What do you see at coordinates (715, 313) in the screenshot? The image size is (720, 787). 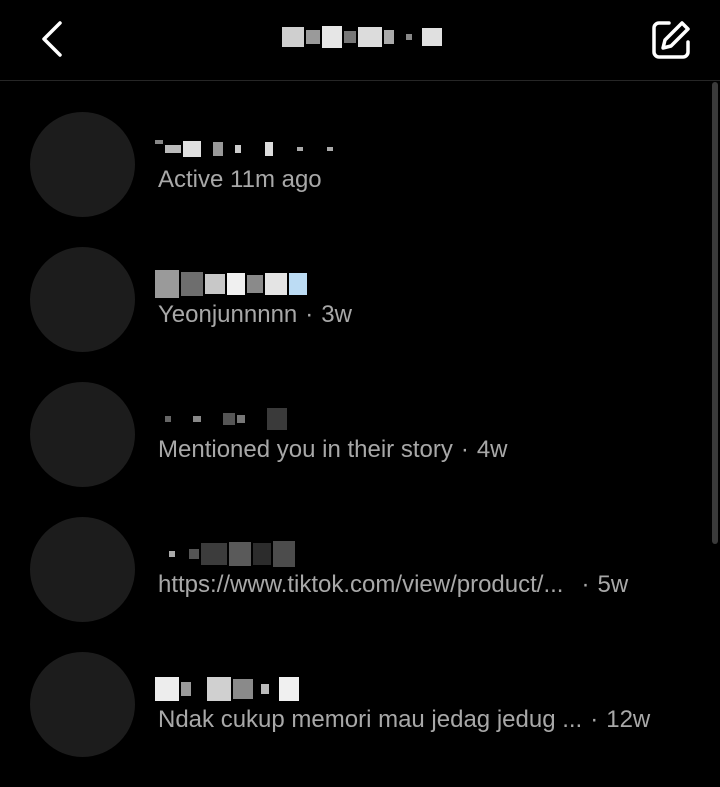 I see `scrollbar` at bounding box center [715, 313].